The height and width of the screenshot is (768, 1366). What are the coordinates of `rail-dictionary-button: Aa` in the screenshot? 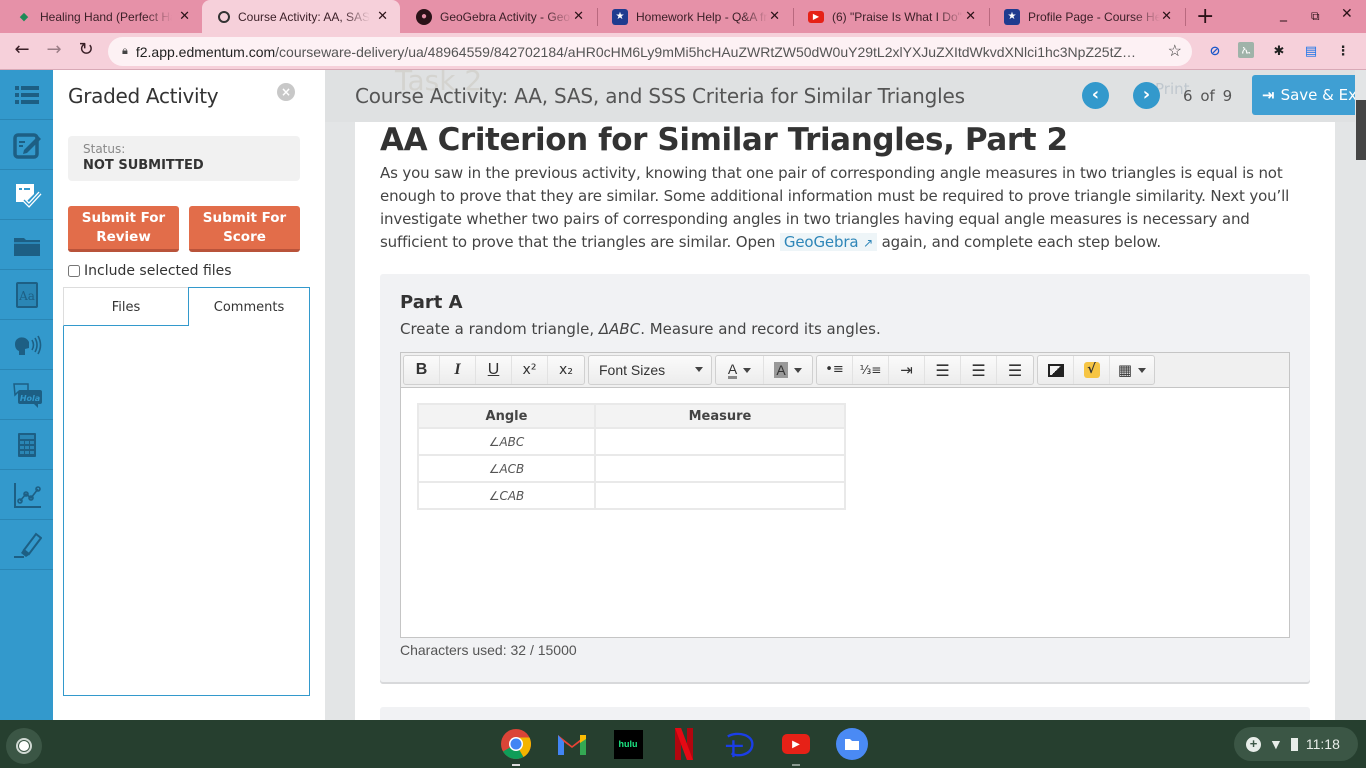 It's located at (26, 295).